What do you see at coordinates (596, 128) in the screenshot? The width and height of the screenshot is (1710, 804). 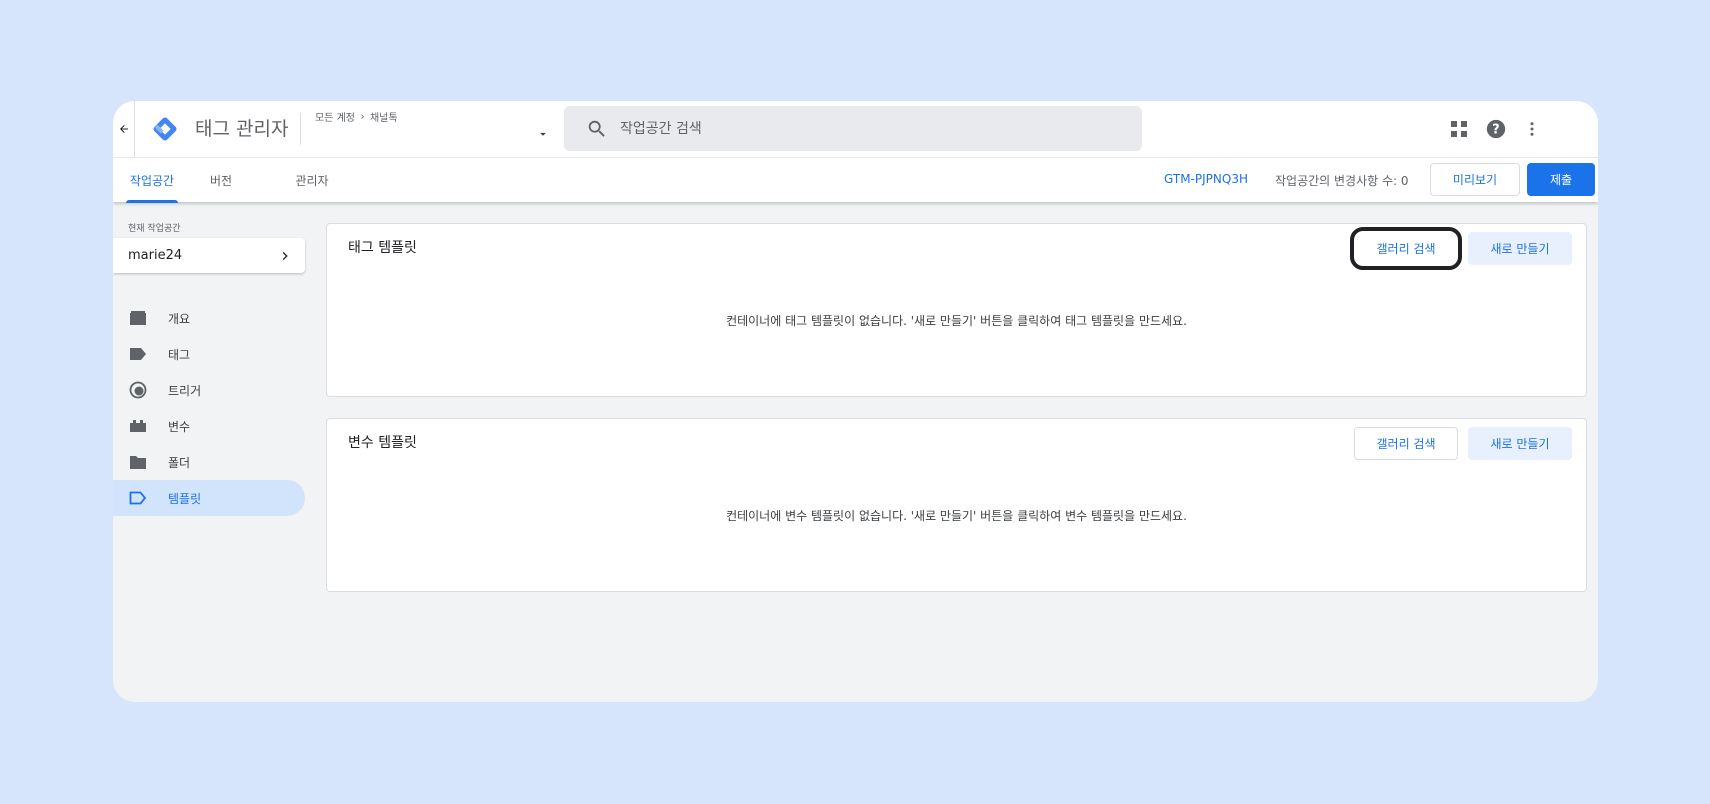 I see `search-icon` at bounding box center [596, 128].